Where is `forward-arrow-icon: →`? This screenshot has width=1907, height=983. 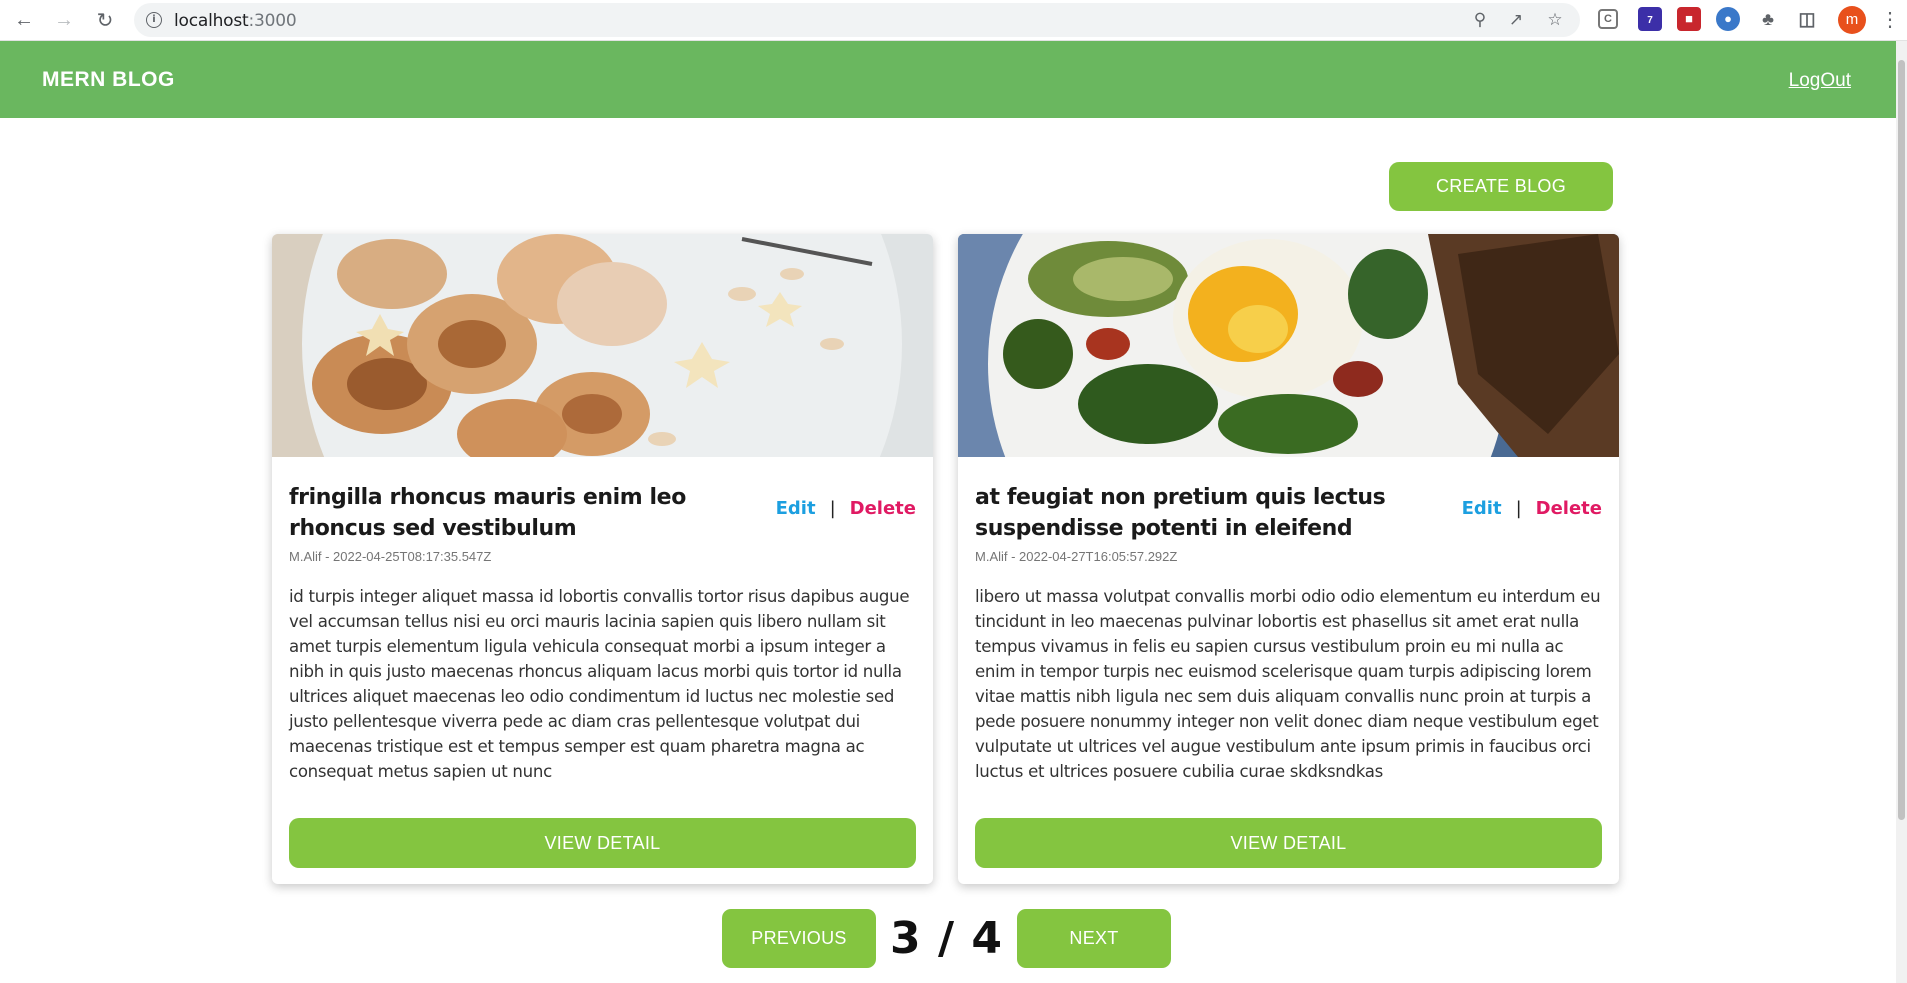 forward-arrow-icon: → is located at coordinates (64, 20).